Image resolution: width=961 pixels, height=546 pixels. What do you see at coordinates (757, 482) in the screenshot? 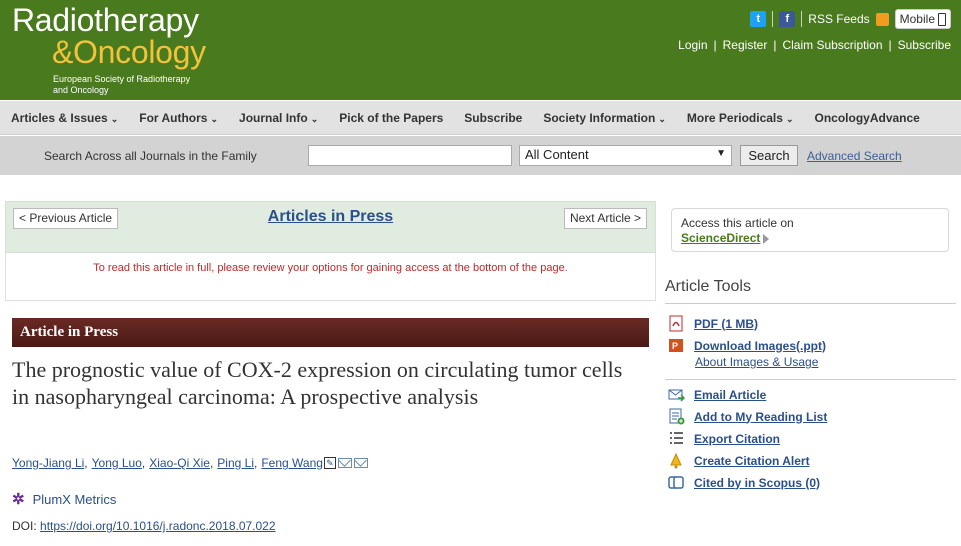
I see `tool-label: Cited by in Scopus (0)` at bounding box center [757, 482].